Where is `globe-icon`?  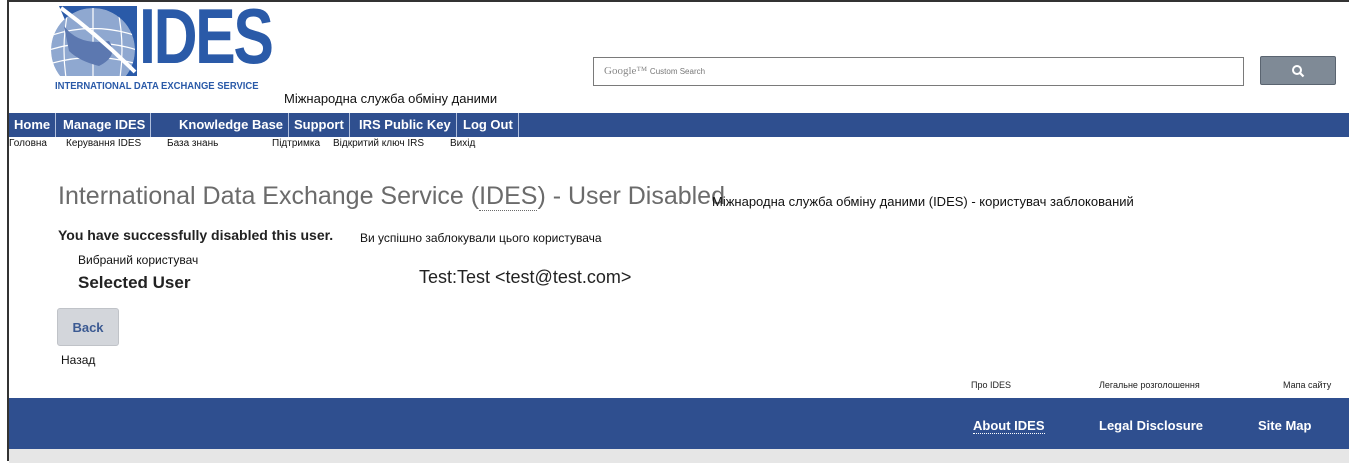
globe-icon is located at coordinates (94, 41).